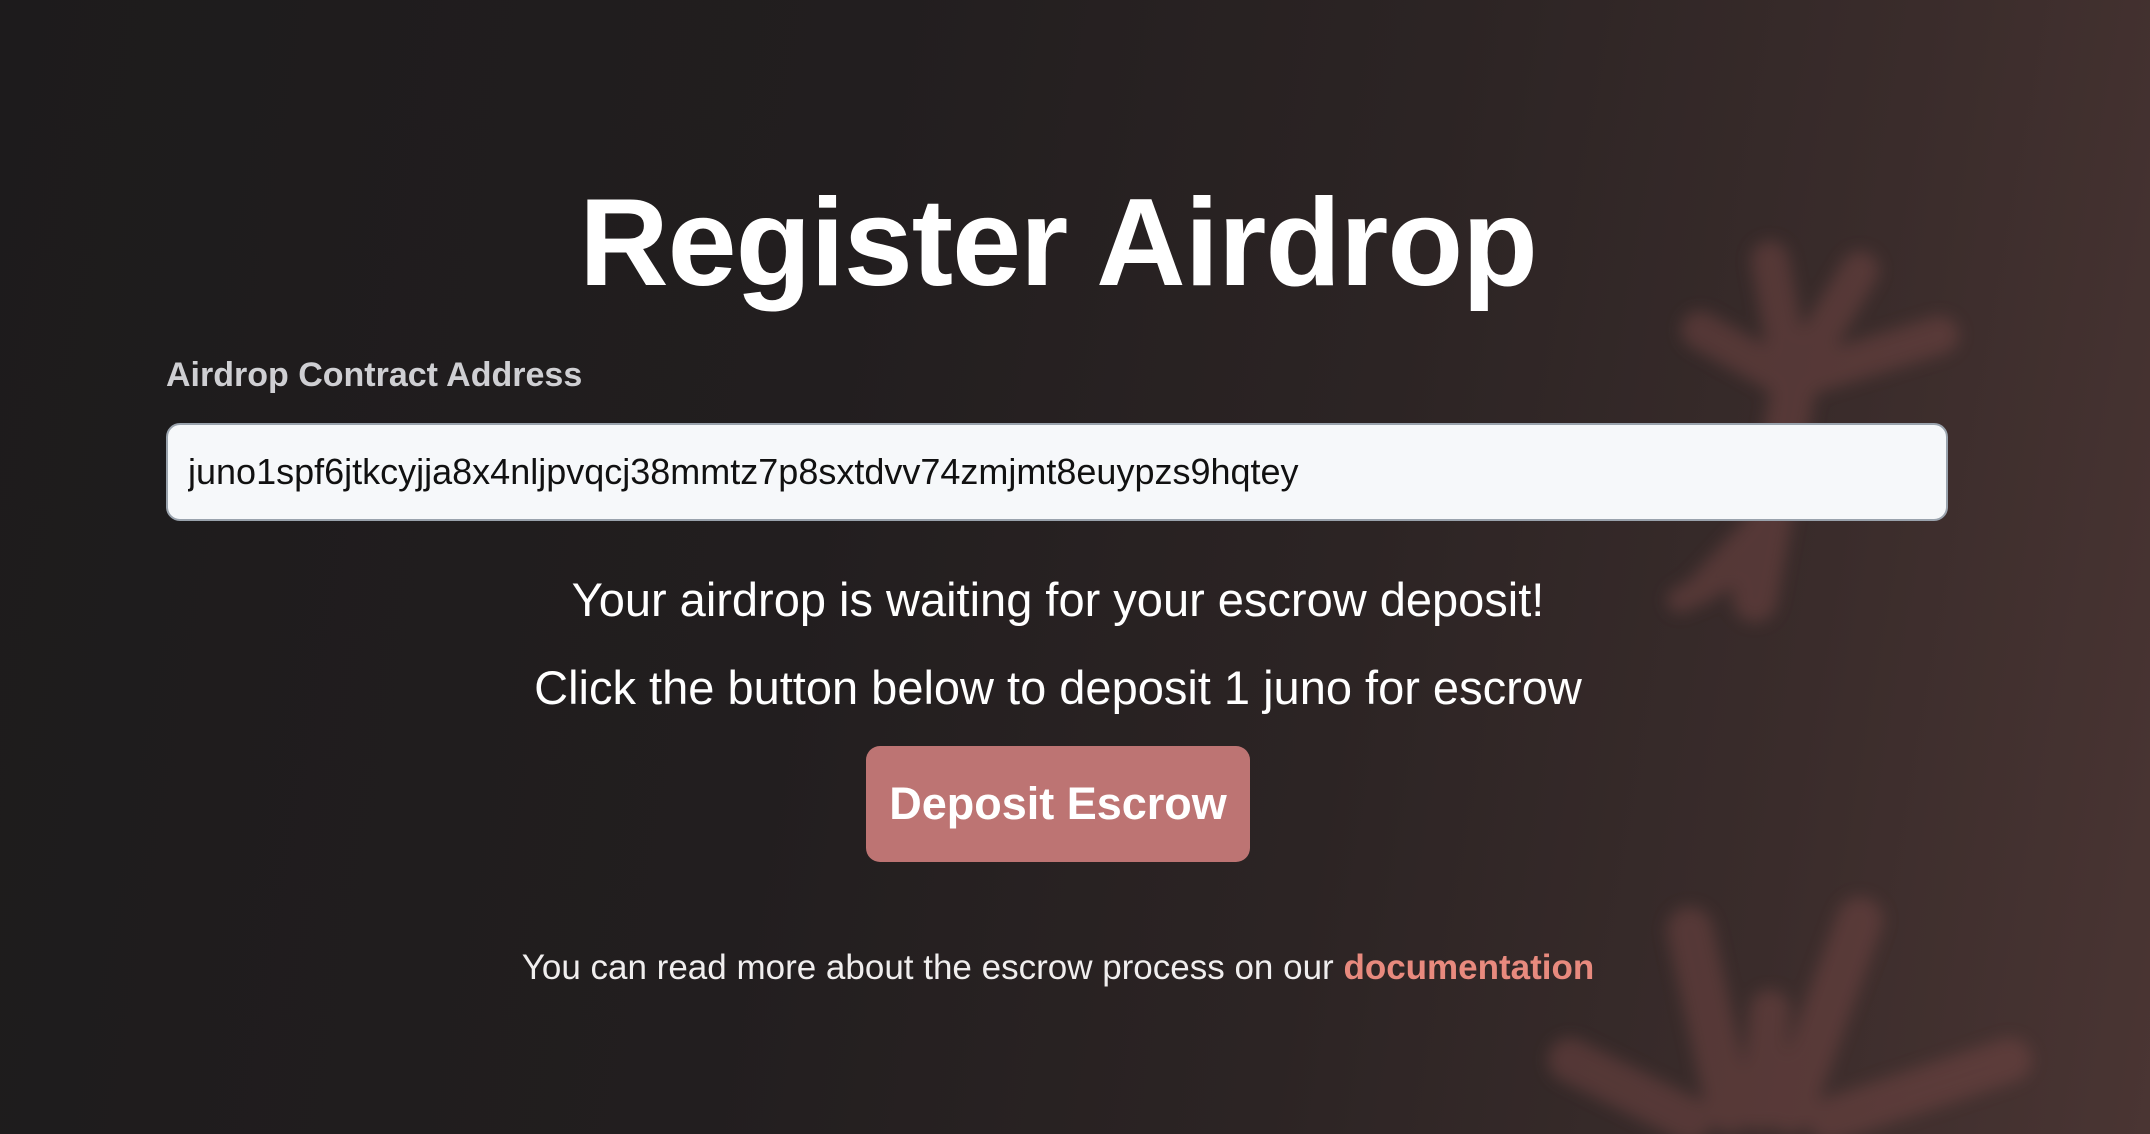  I want to click on address-field-label: Airdrop Contract Address, so click(374, 375).